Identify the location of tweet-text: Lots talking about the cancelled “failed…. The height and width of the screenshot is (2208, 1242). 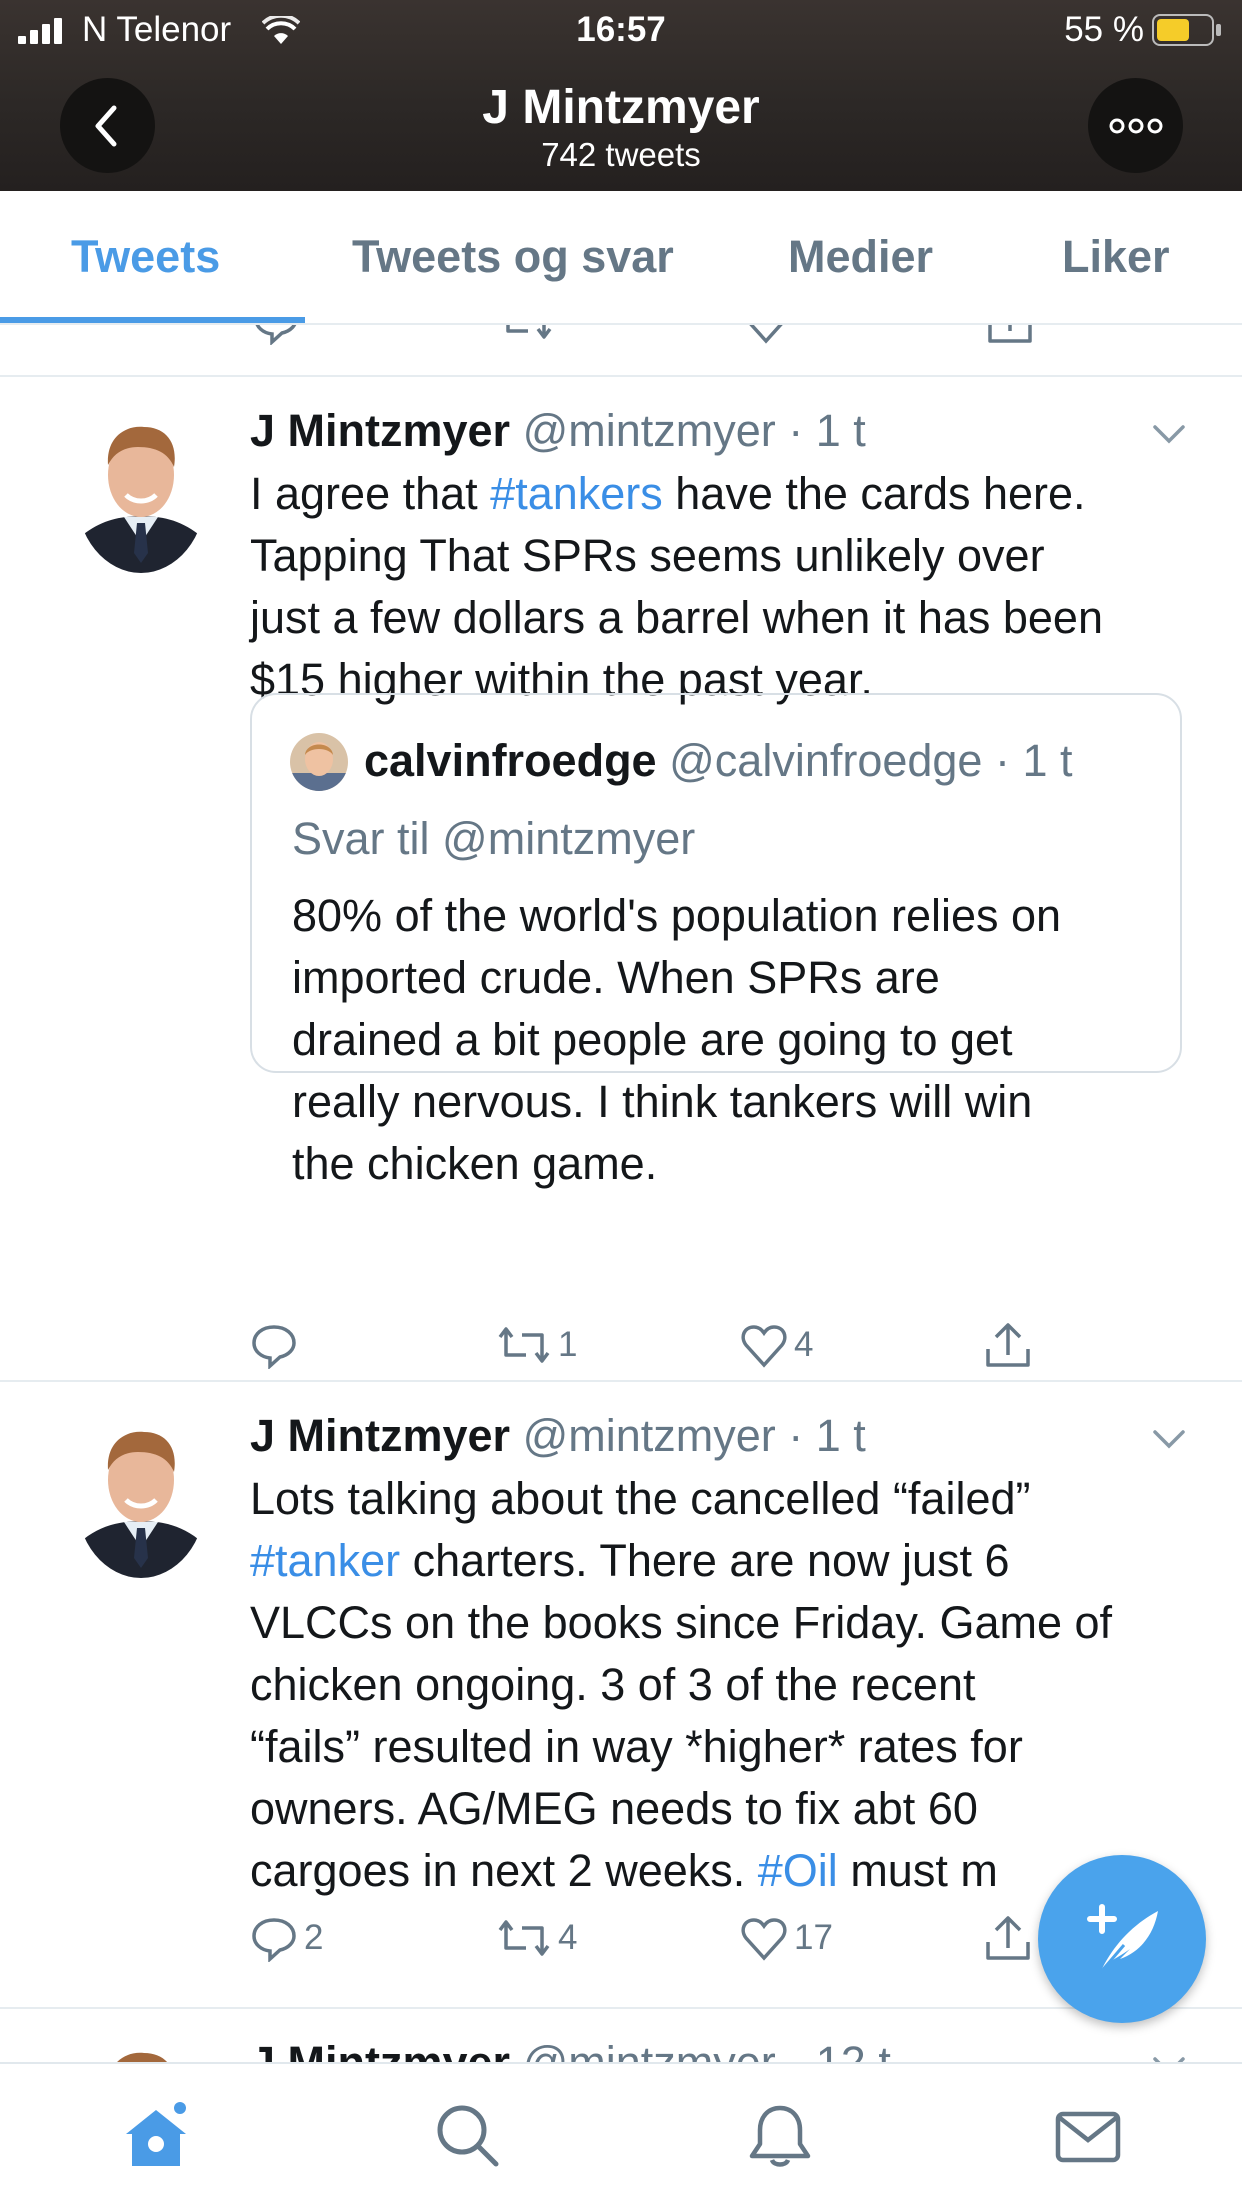
(681, 1684).